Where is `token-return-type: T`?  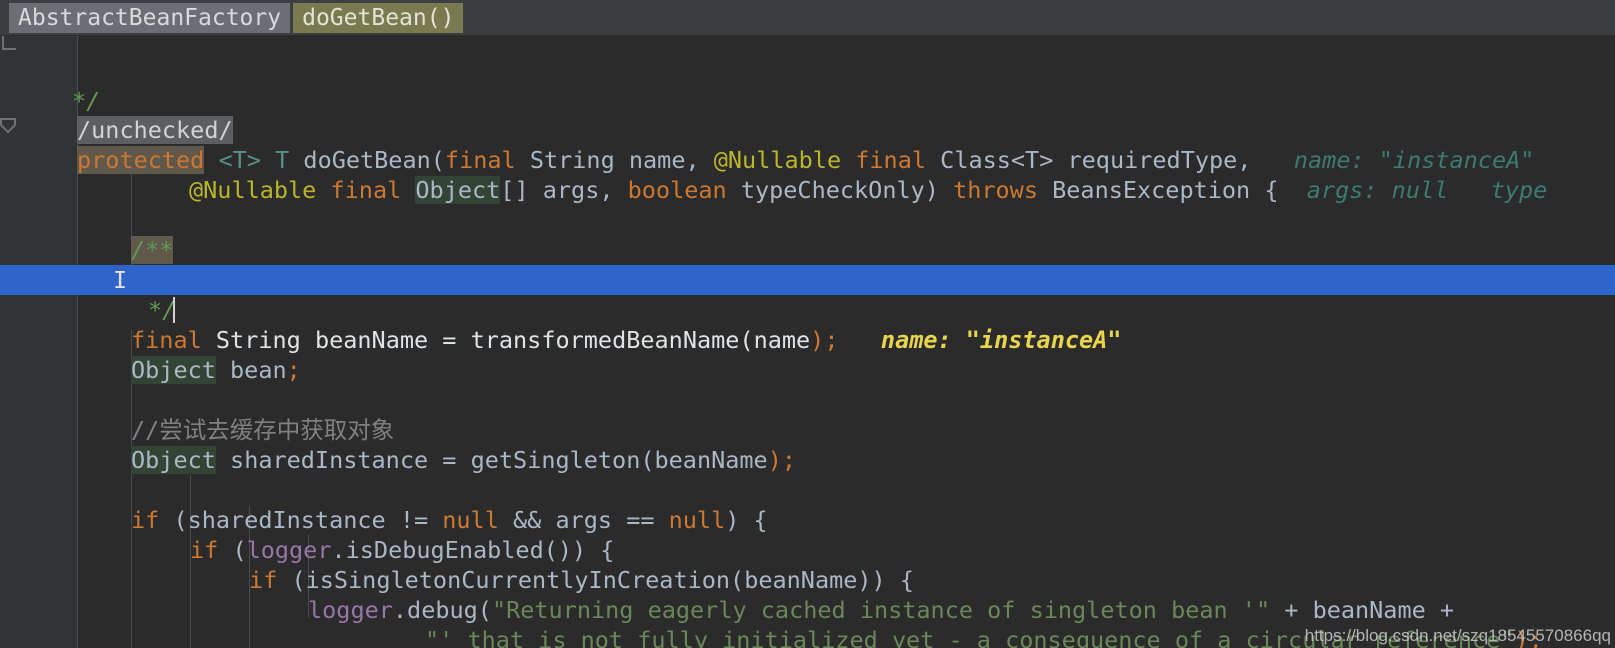 token-return-type: T is located at coordinates (282, 160).